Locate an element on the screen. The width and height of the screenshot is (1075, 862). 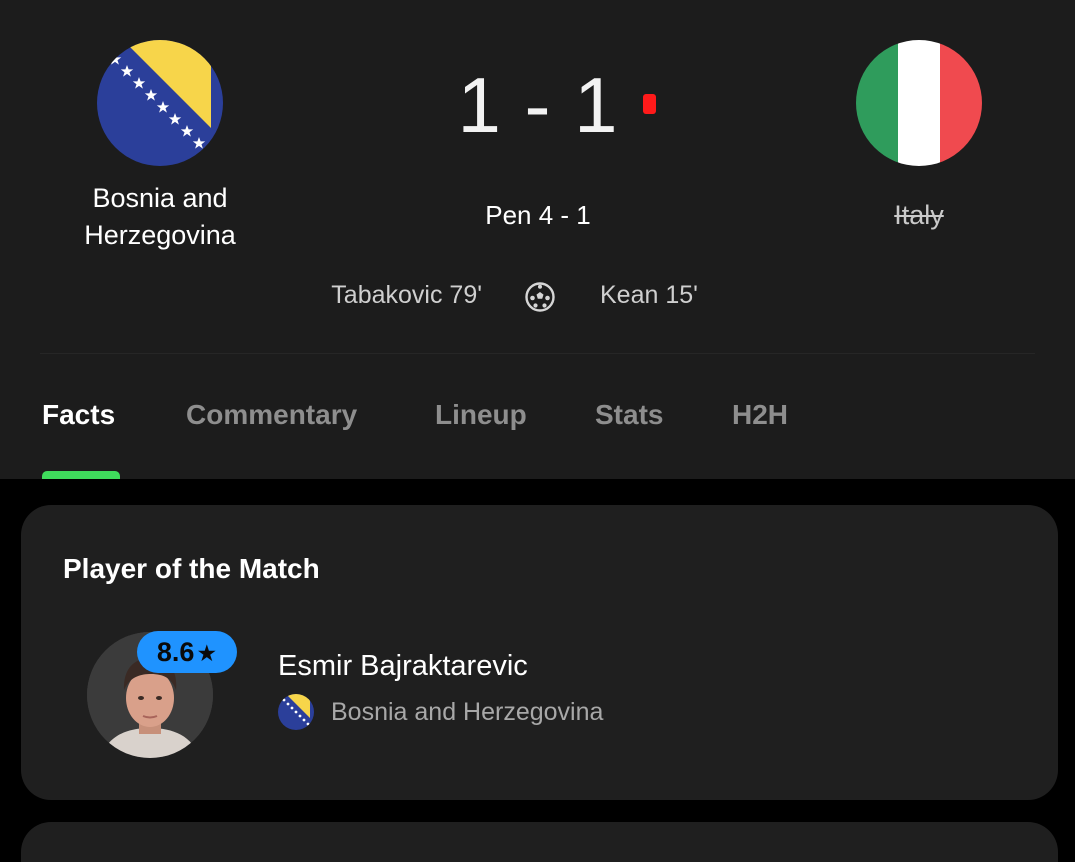
match-score: 1 - 1 is located at coordinates (538, 105).